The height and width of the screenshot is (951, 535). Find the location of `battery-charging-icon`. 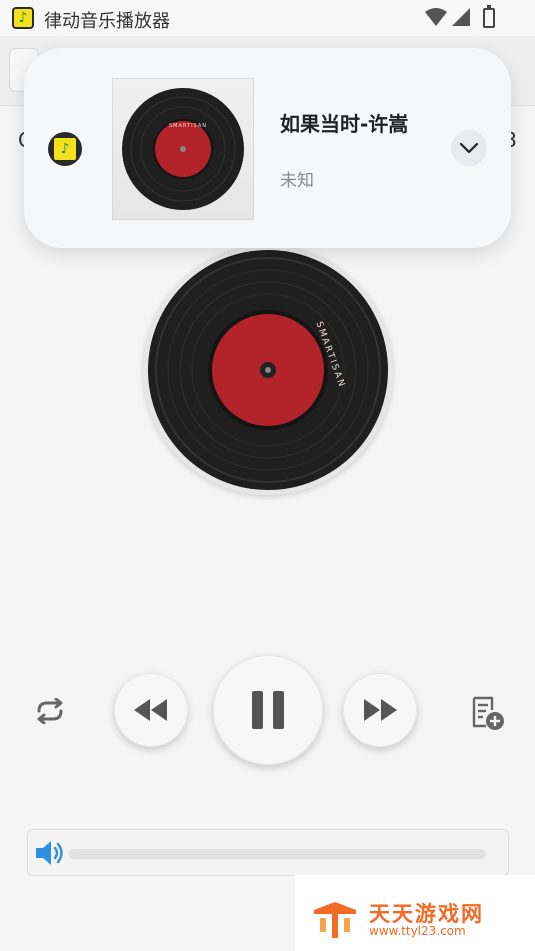

battery-charging-icon is located at coordinates (489, 16).